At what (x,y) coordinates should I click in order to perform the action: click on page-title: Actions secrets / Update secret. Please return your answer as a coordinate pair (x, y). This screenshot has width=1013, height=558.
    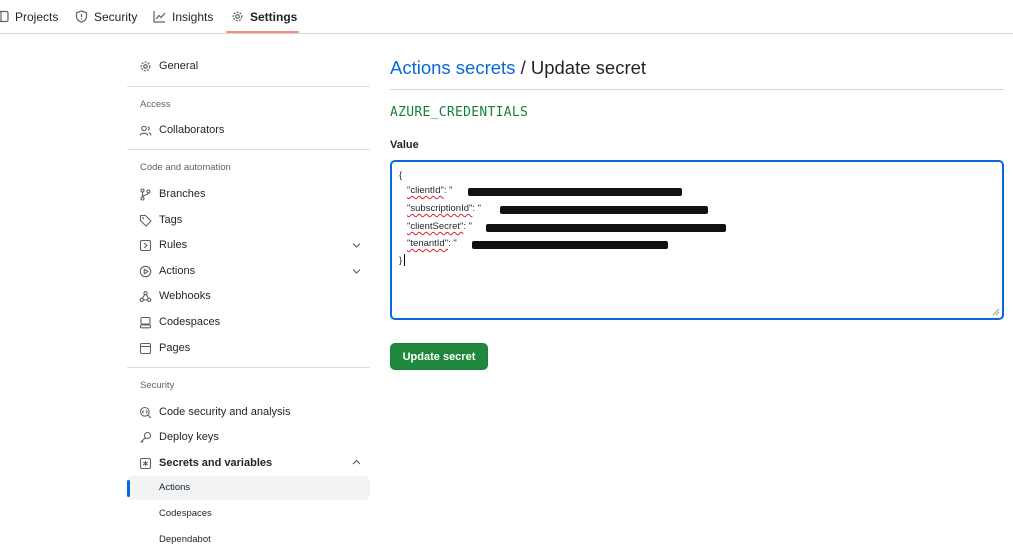
    Looking at the image, I should click on (518, 68).